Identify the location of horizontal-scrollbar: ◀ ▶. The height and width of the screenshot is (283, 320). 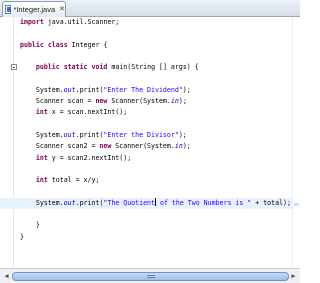
(150, 275).